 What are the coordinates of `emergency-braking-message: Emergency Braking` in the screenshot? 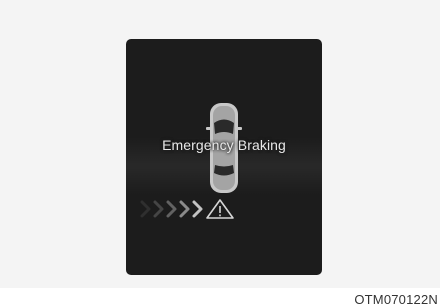 It's located at (224, 145).